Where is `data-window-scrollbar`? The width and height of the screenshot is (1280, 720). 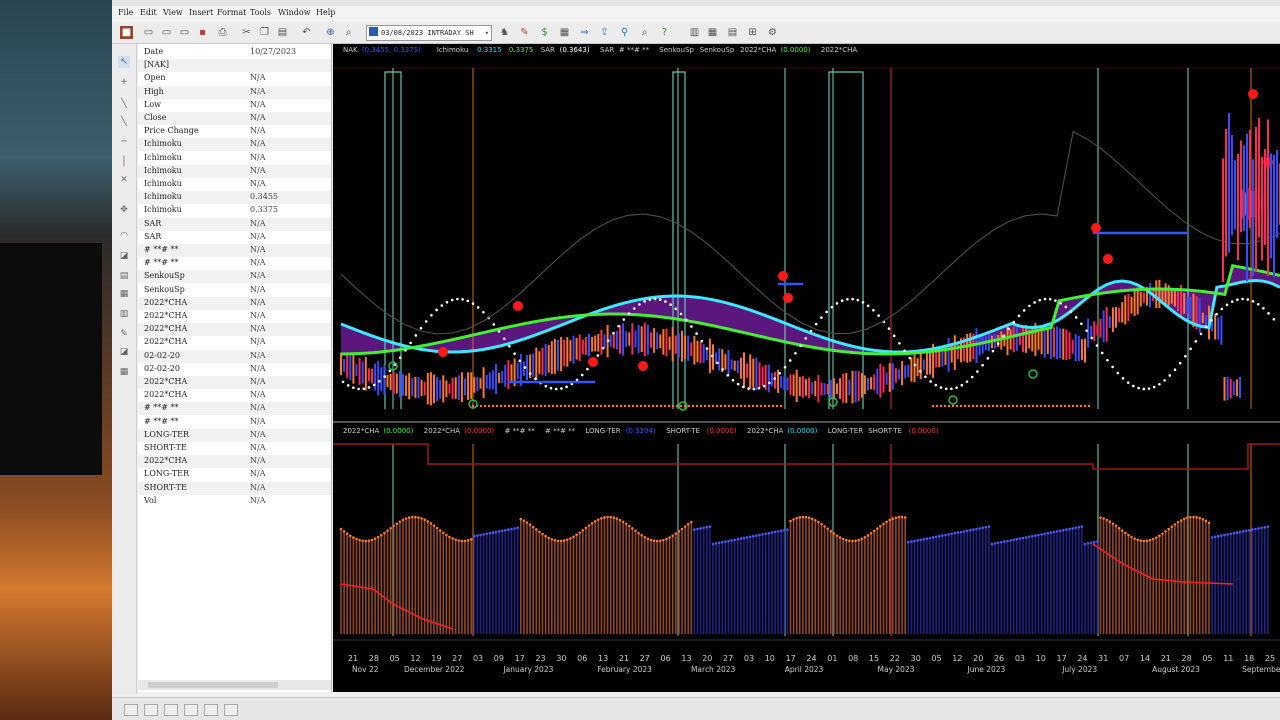
data-window-scrollbar is located at coordinates (234, 685).